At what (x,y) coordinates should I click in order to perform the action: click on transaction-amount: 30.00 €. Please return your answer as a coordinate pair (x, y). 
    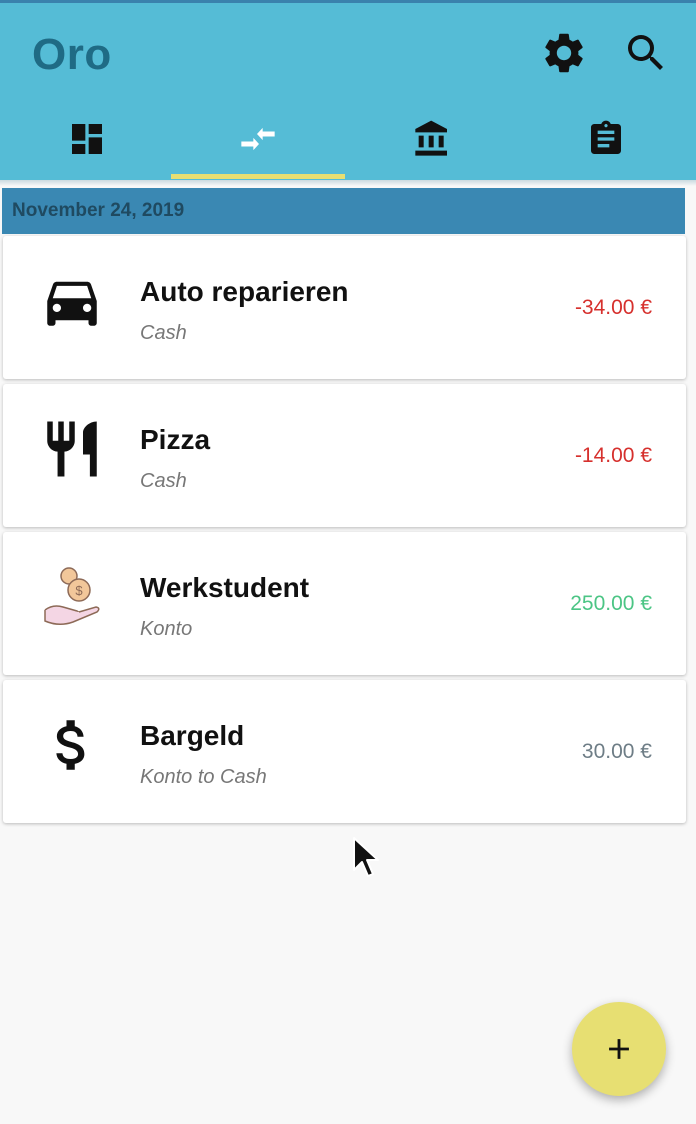
    Looking at the image, I should click on (616, 751).